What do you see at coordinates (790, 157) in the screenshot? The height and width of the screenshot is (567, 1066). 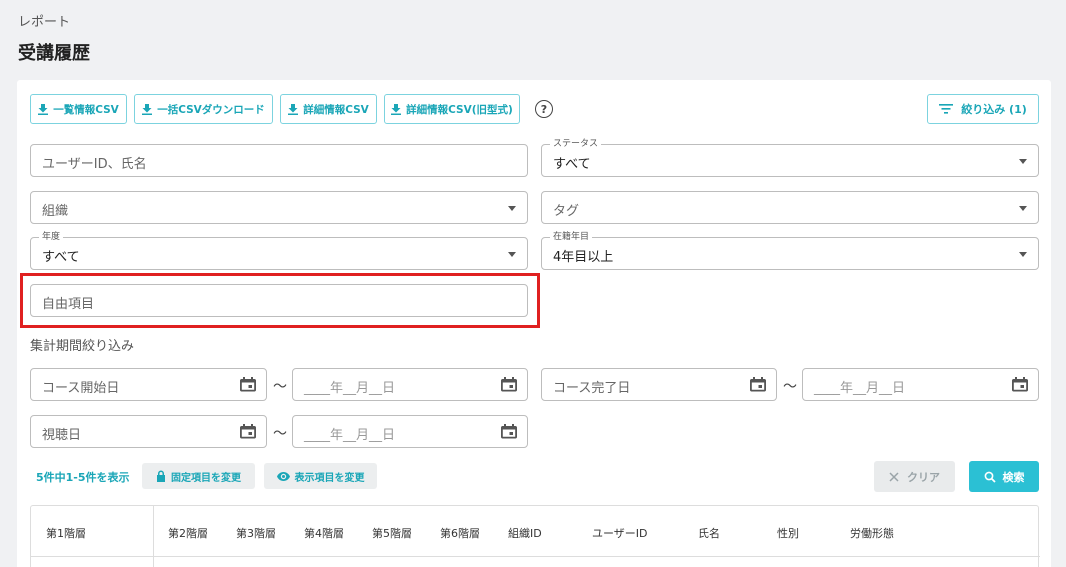 I see `status-select: ステータス すべて` at bounding box center [790, 157].